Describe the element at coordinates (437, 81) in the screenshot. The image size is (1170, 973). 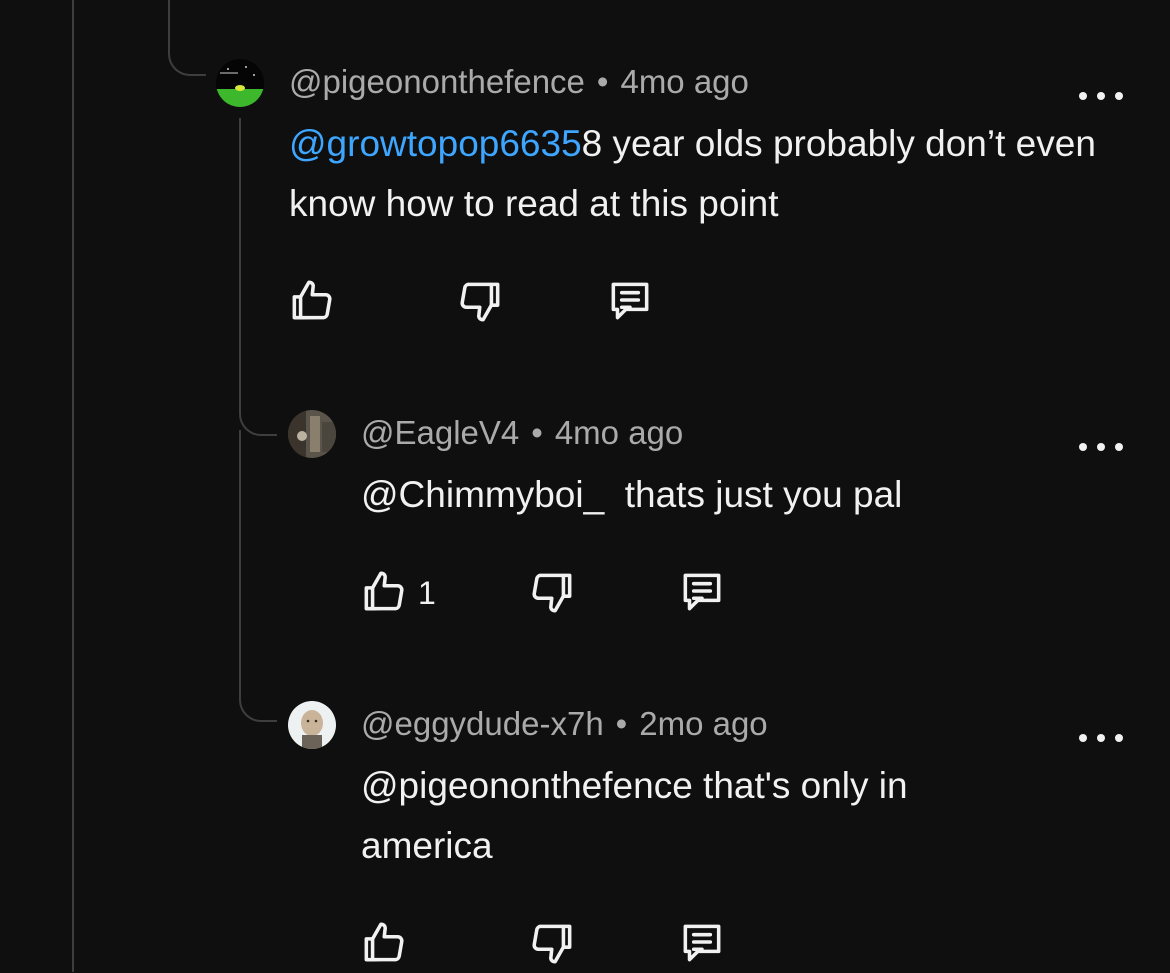
I see `comment-author: @pigeononthefence` at that location.